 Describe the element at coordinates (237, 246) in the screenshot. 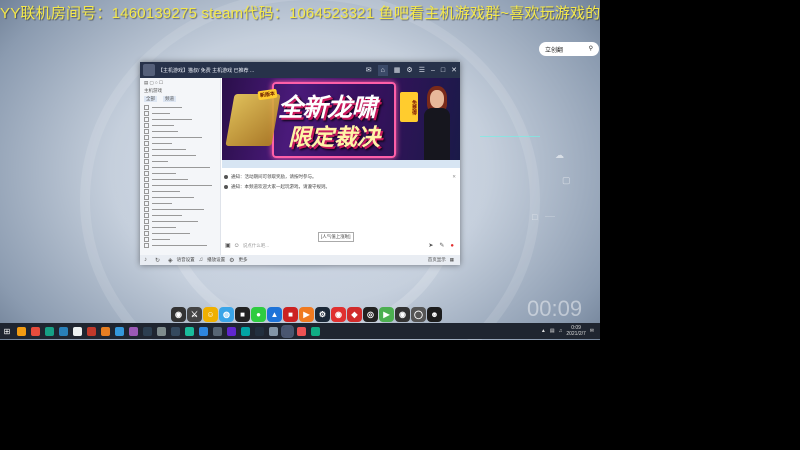

I see `emoji-icon: ☺` at that location.